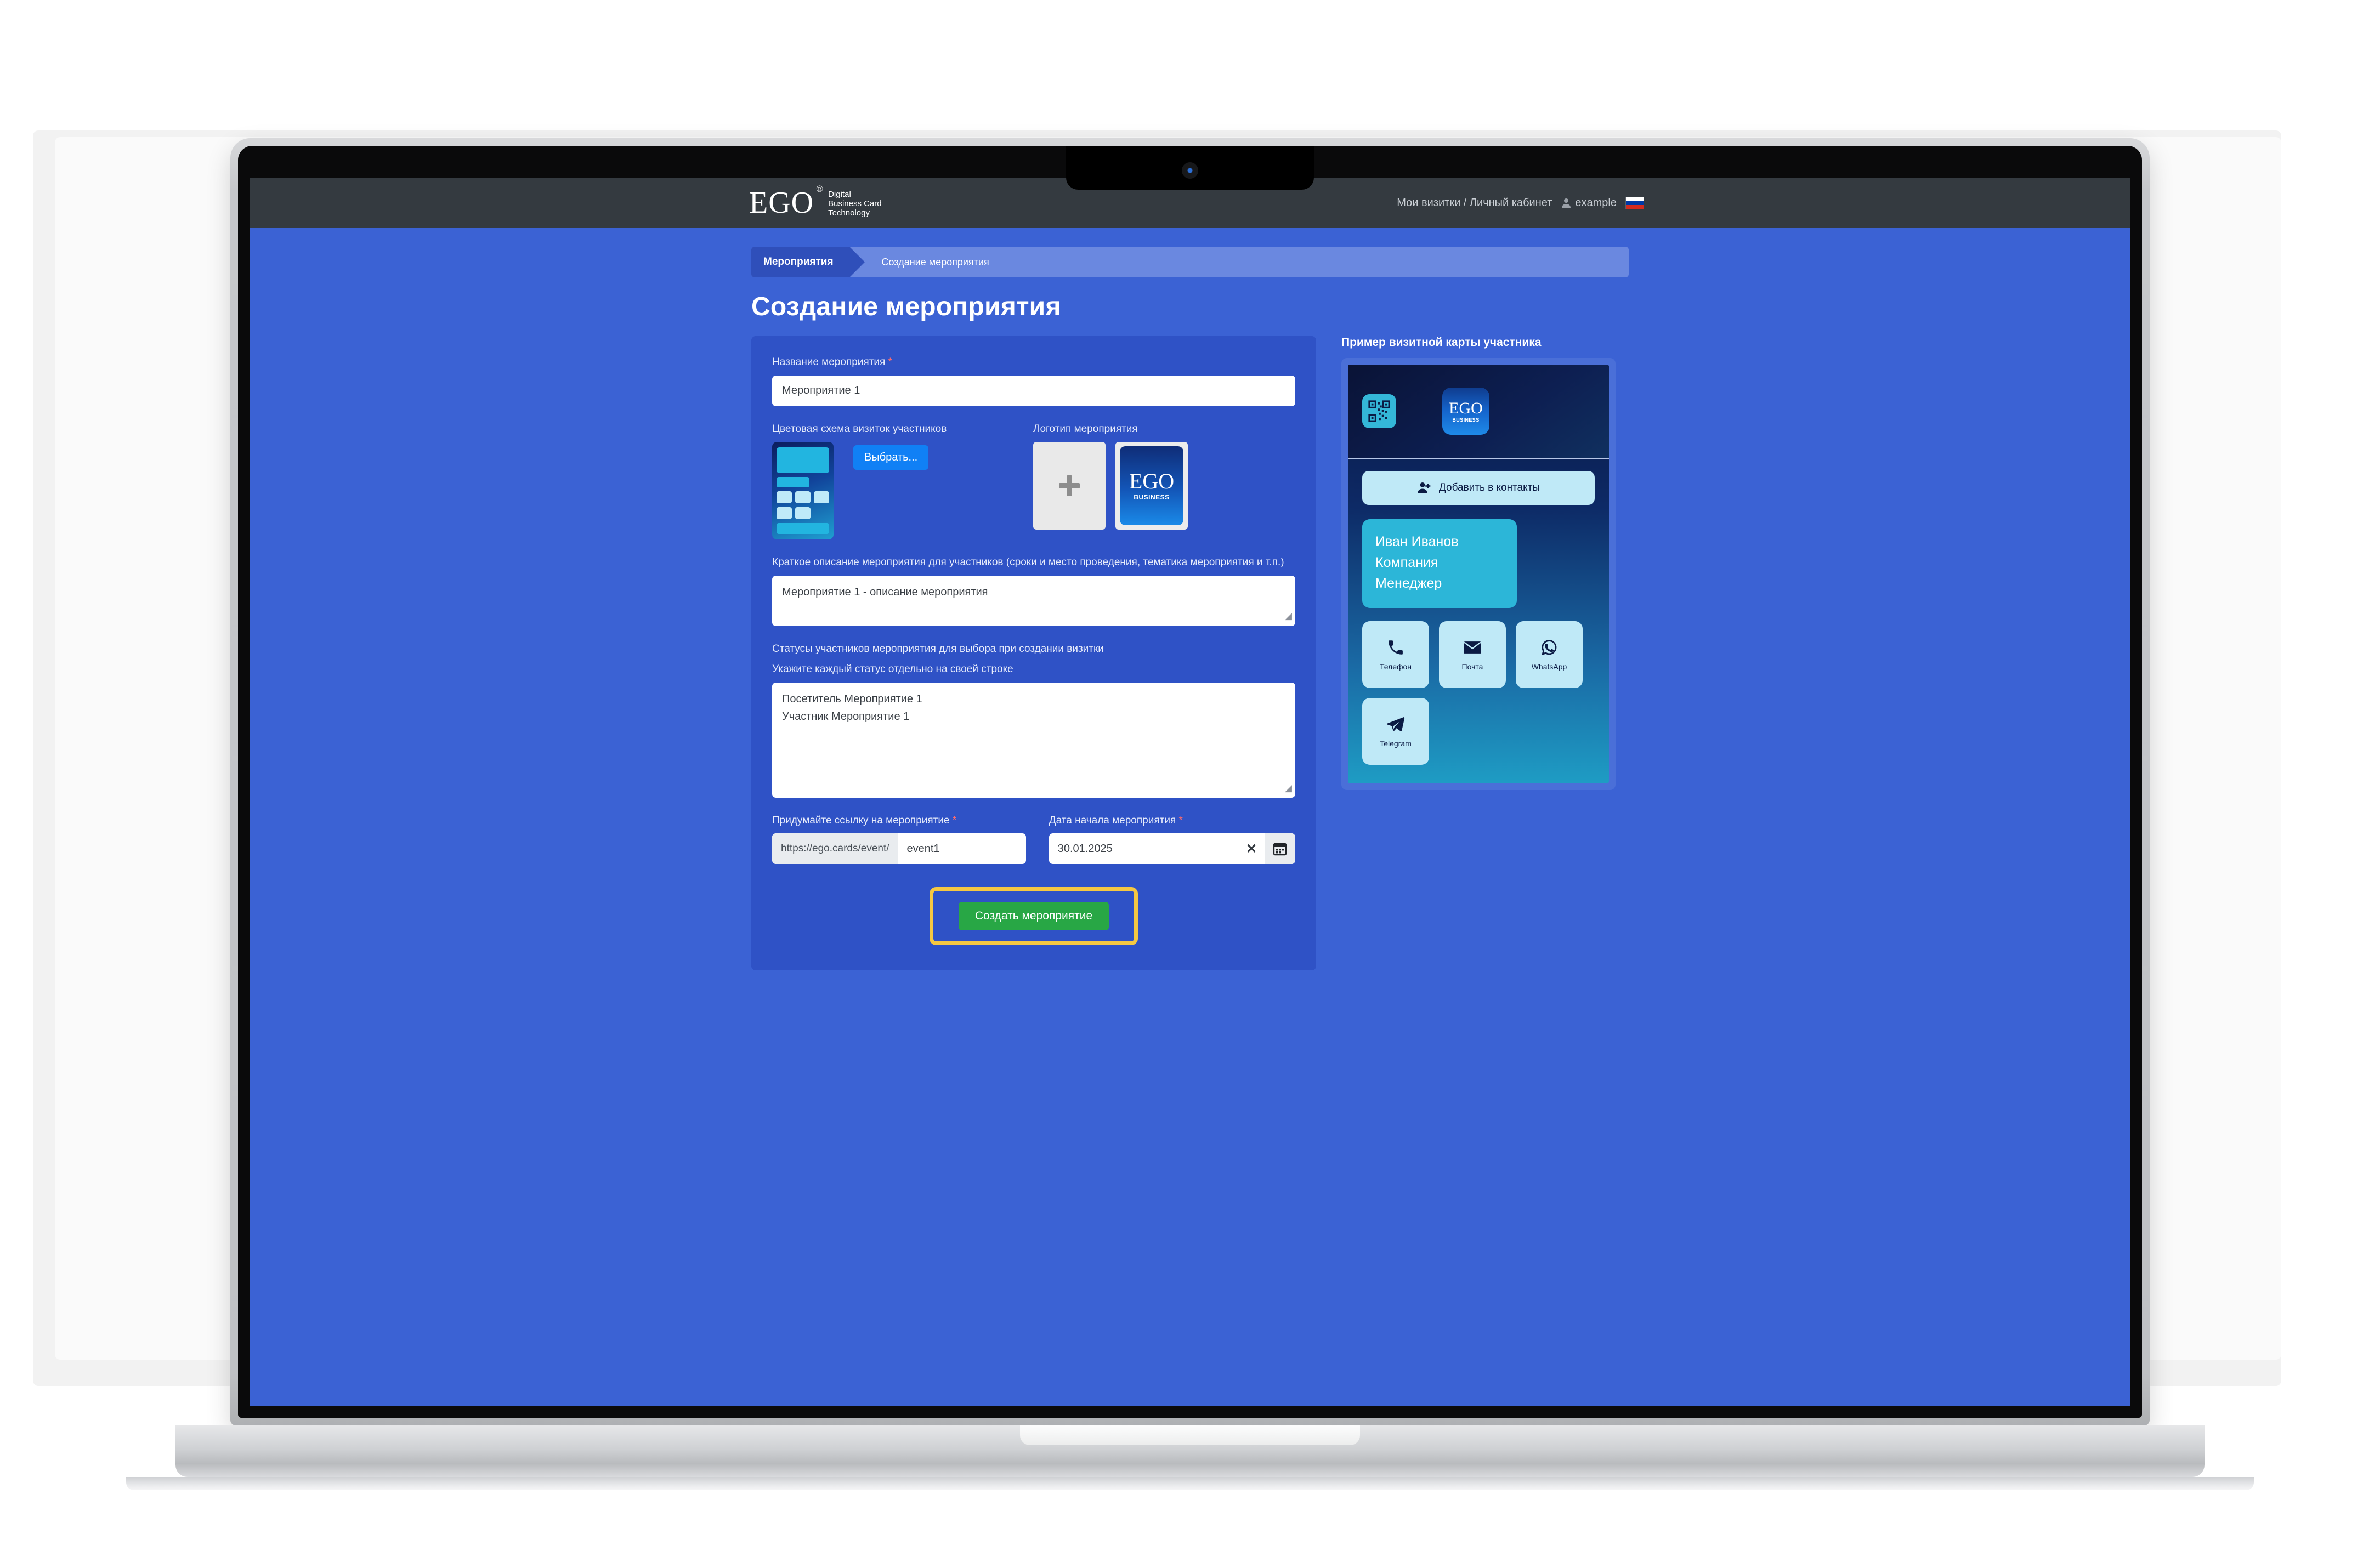 The image size is (2380, 1568). Describe the element at coordinates (1634, 203) in the screenshot. I see `russia-flag-icon` at that location.